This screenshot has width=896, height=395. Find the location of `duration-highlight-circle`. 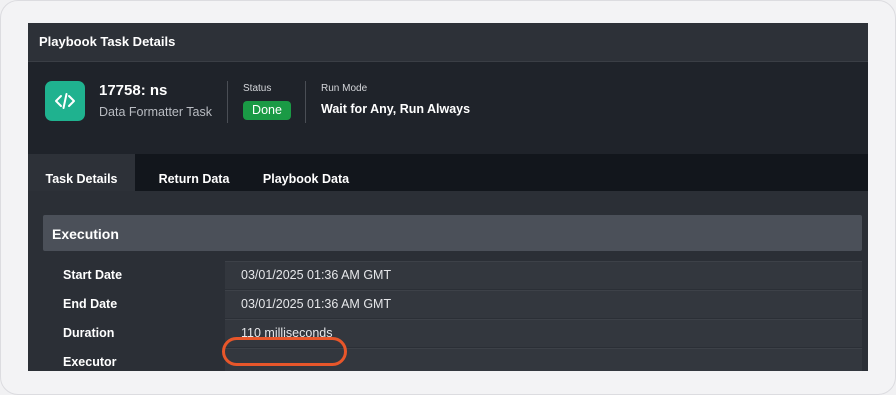

duration-highlight-circle is located at coordinates (284, 351).